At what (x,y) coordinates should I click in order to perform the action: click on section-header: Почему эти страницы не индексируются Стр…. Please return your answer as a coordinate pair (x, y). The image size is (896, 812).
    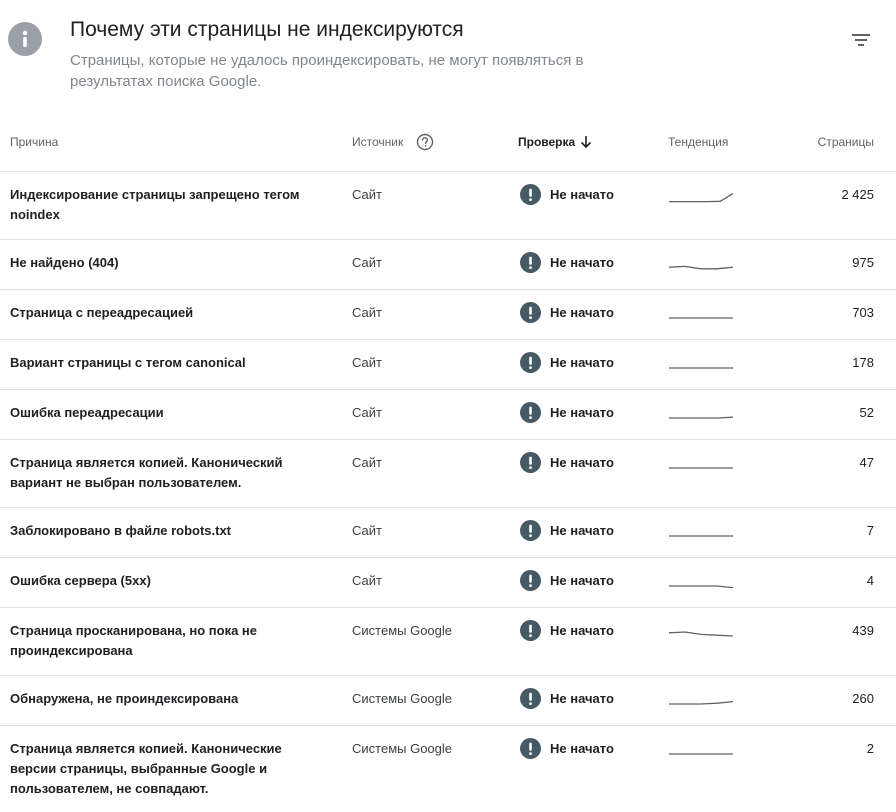
    Looking at the image, I should click on (448, 55).